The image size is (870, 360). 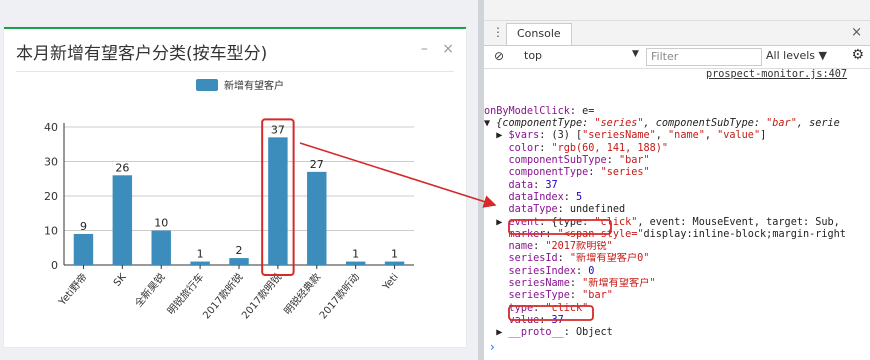 What do you see at coordinates (51, 196) in the screenshot?
I see `y-tick-label: 20` at bounding box center [51, 196].